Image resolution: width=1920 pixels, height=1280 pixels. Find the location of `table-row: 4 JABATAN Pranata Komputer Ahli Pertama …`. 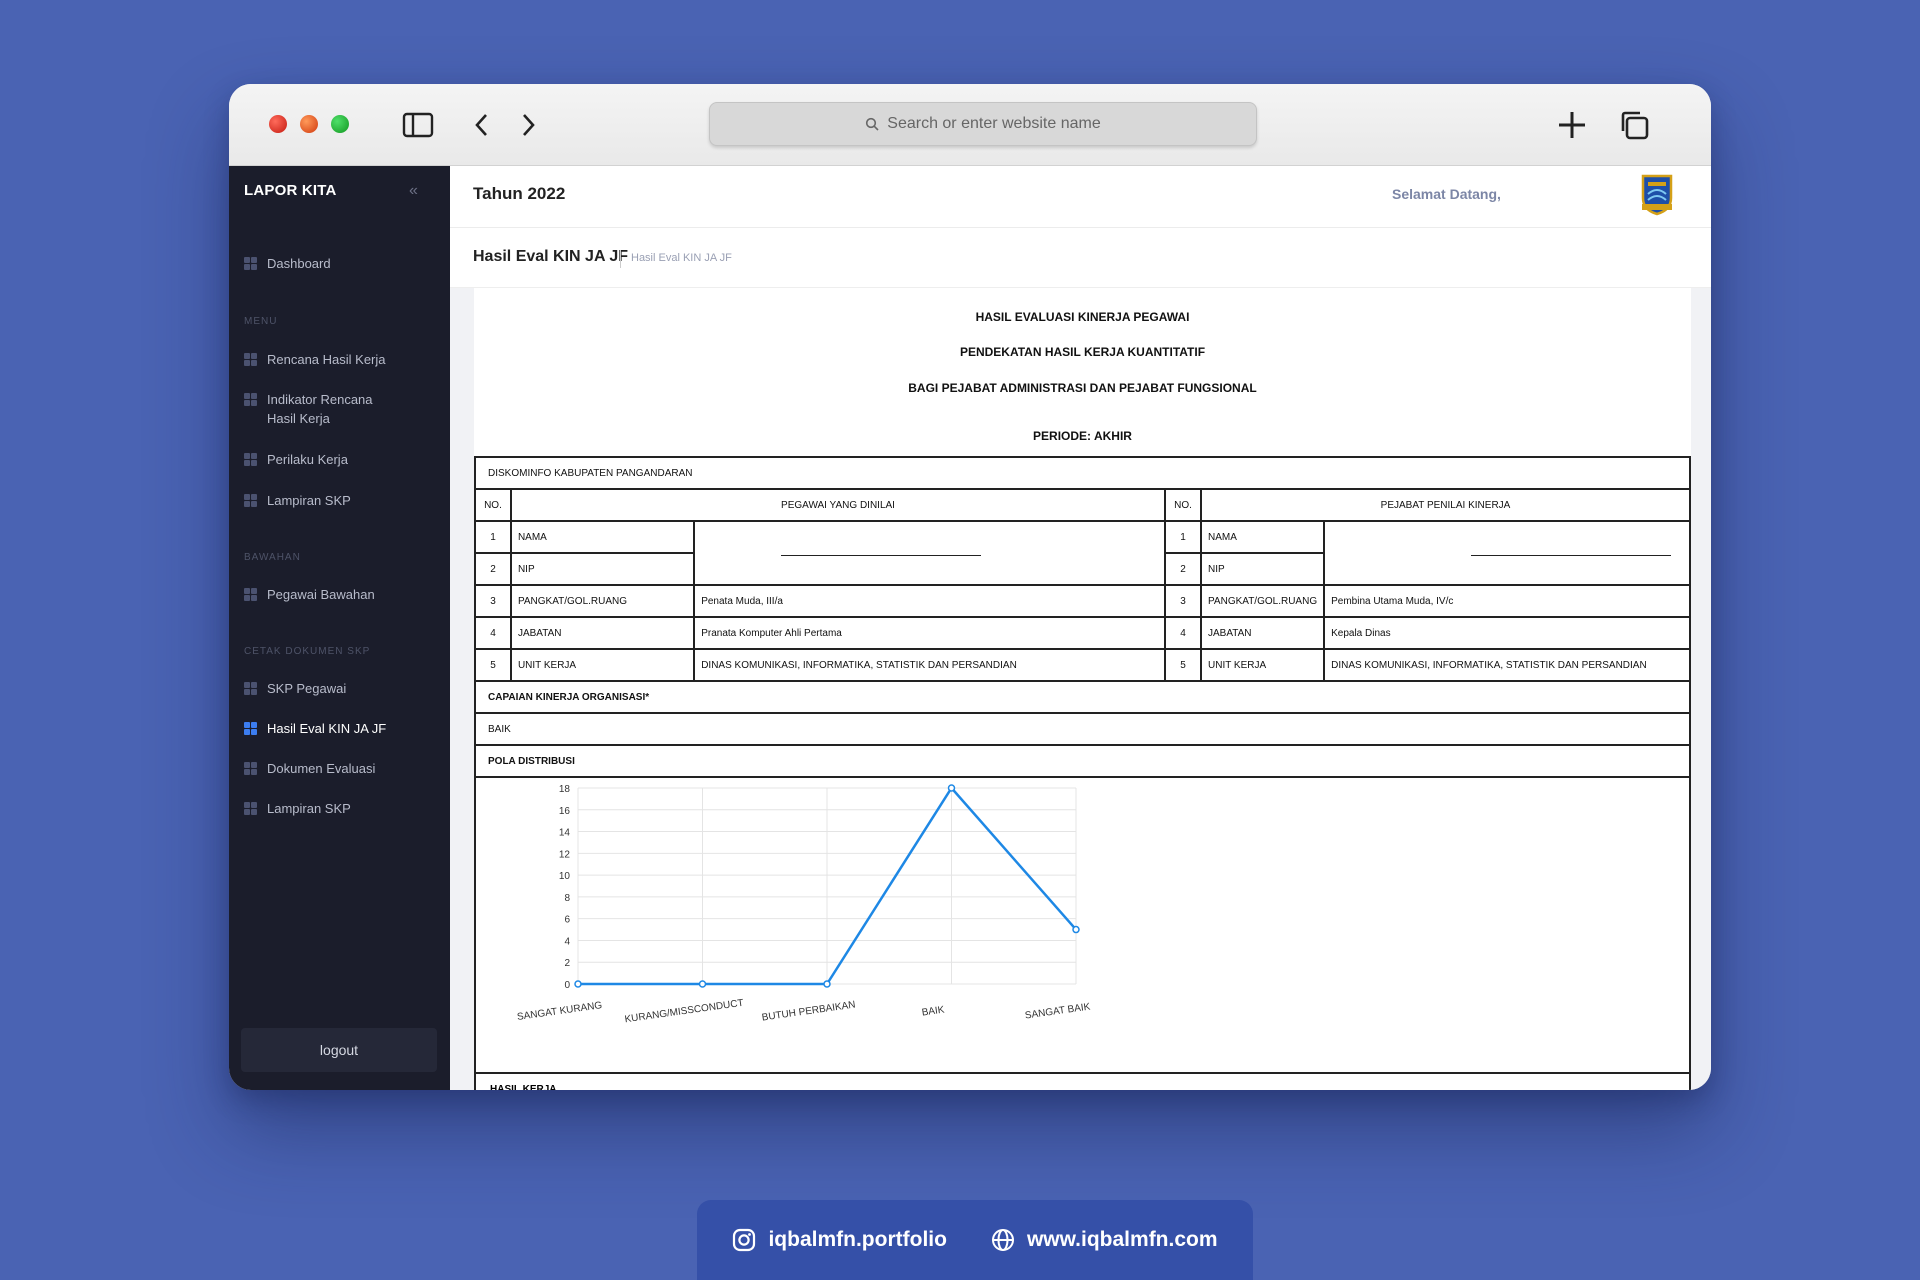

table-row: 4 JABATAN Pranata Komputer Ahli Pertama … is located at coordinates (1082, 633).